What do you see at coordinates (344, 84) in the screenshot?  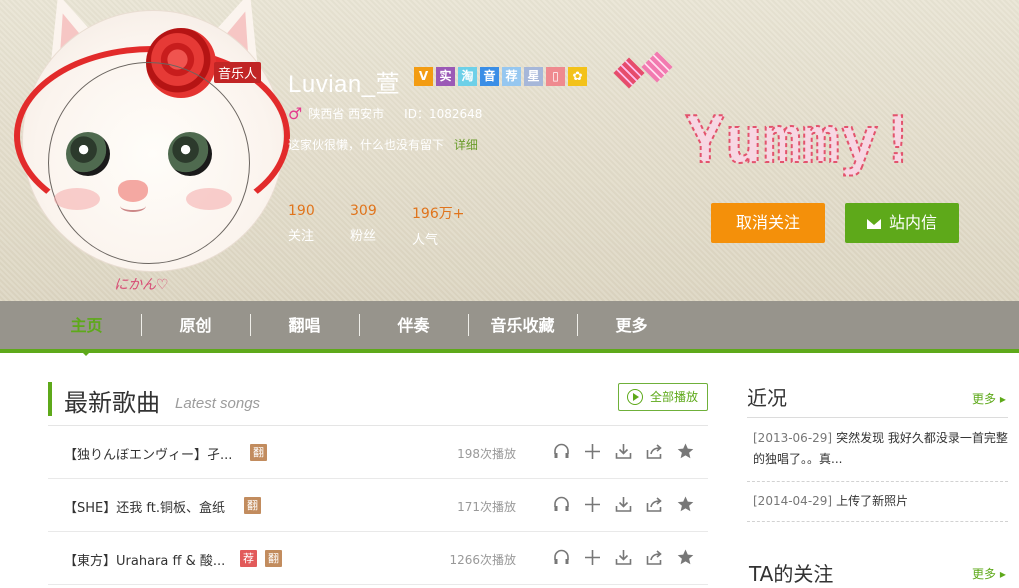 I see `user-name: Luvian_萱` at bounding box center [344, 84].